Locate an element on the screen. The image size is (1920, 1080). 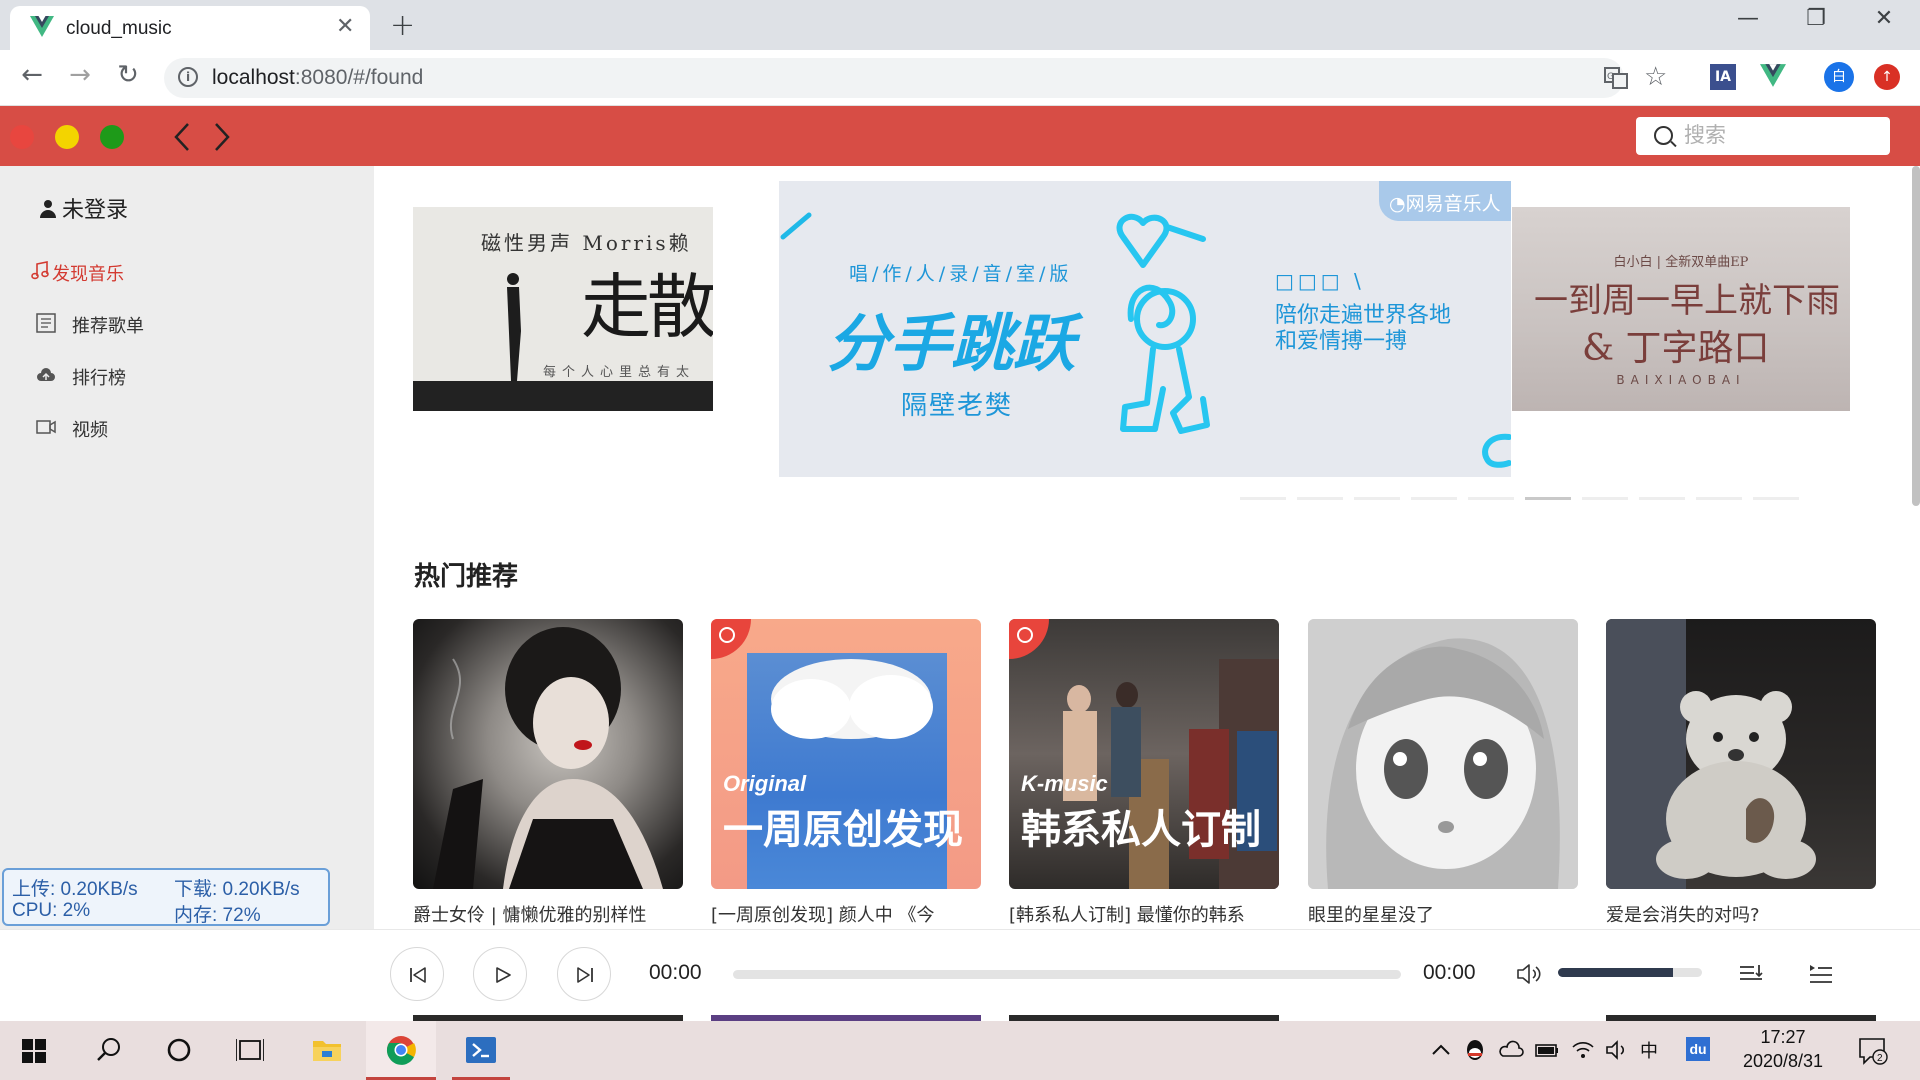
sidebar-item-label: 排行榜 is located at coordinates (99, 378).